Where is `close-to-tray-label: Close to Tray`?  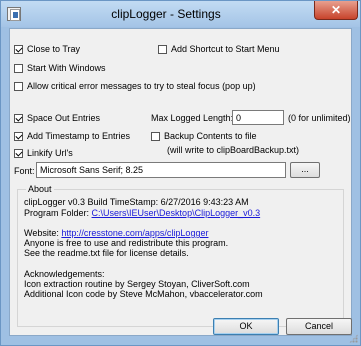 close-to-tray-label: Close to Tray is located at coordinates (54, 49).